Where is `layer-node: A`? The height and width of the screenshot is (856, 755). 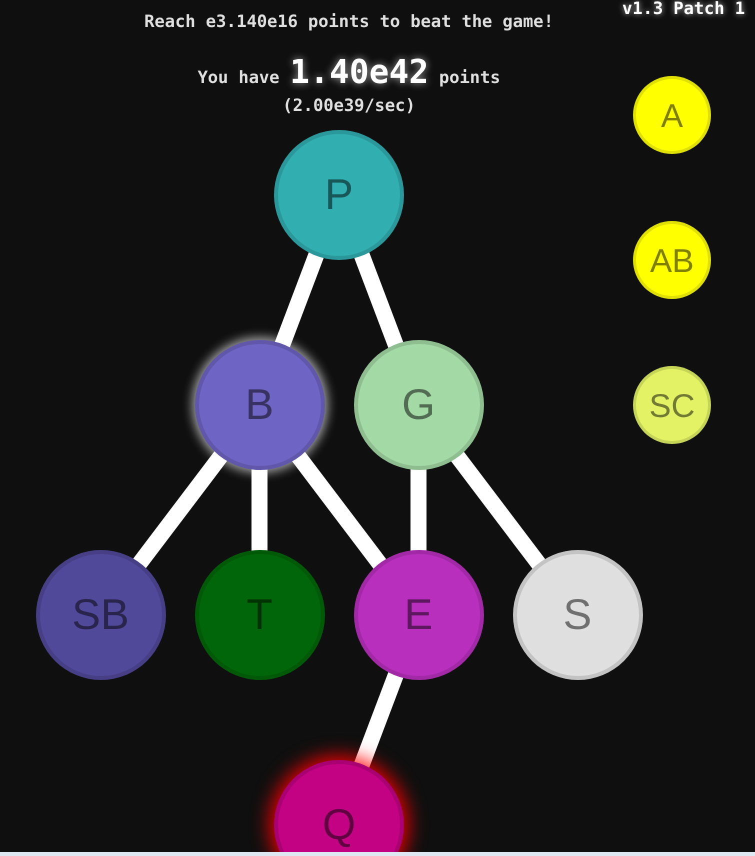 layer-node: A is located at coordinates (672, 115).